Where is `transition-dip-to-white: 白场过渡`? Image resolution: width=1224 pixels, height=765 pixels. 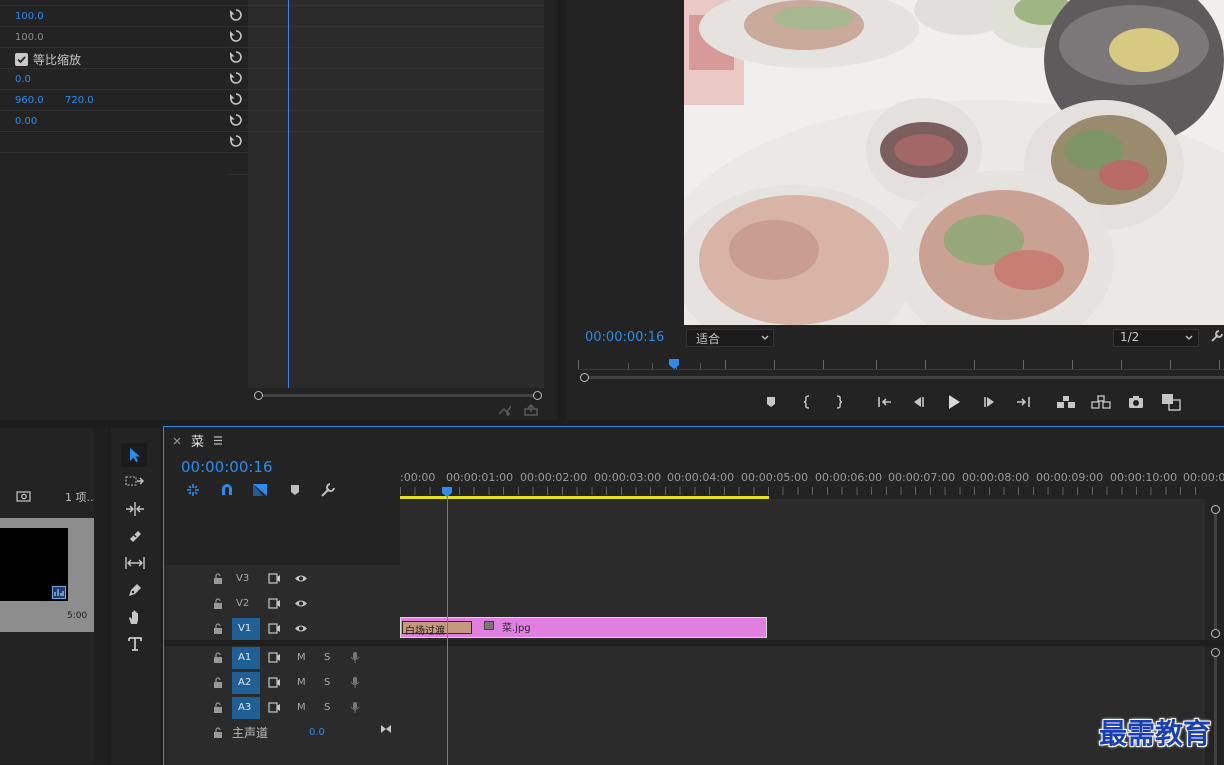
transition-dip-to-white: 白场过渡 is located at coordinates (437, 629).